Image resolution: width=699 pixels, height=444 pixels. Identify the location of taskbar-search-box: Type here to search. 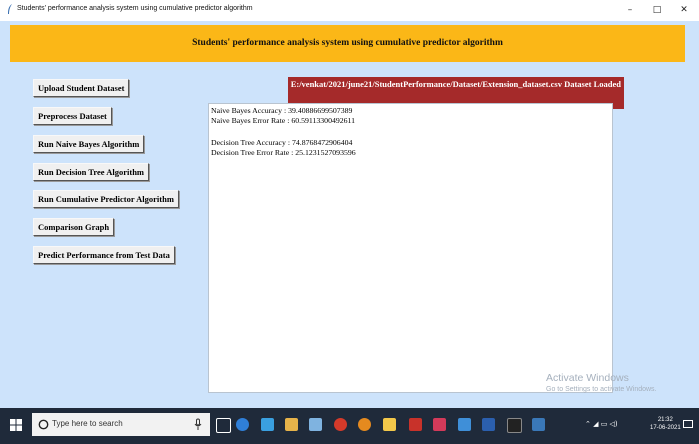
(121, 424).